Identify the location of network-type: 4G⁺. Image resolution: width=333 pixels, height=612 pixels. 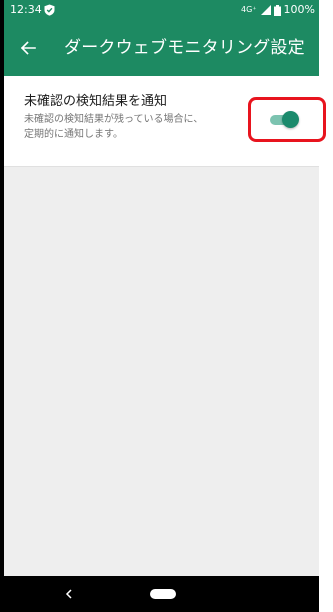
(249, 9).